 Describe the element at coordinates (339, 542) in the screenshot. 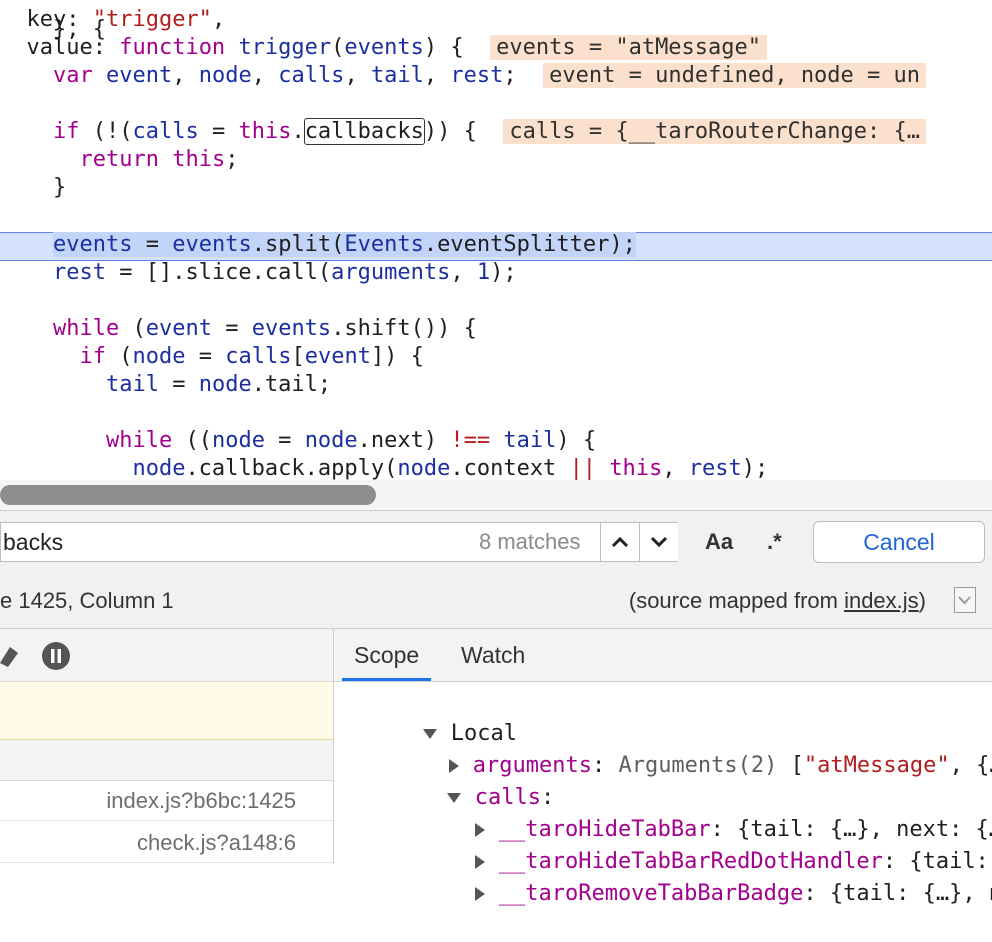

I see `search-box: 8 matches` at that location.